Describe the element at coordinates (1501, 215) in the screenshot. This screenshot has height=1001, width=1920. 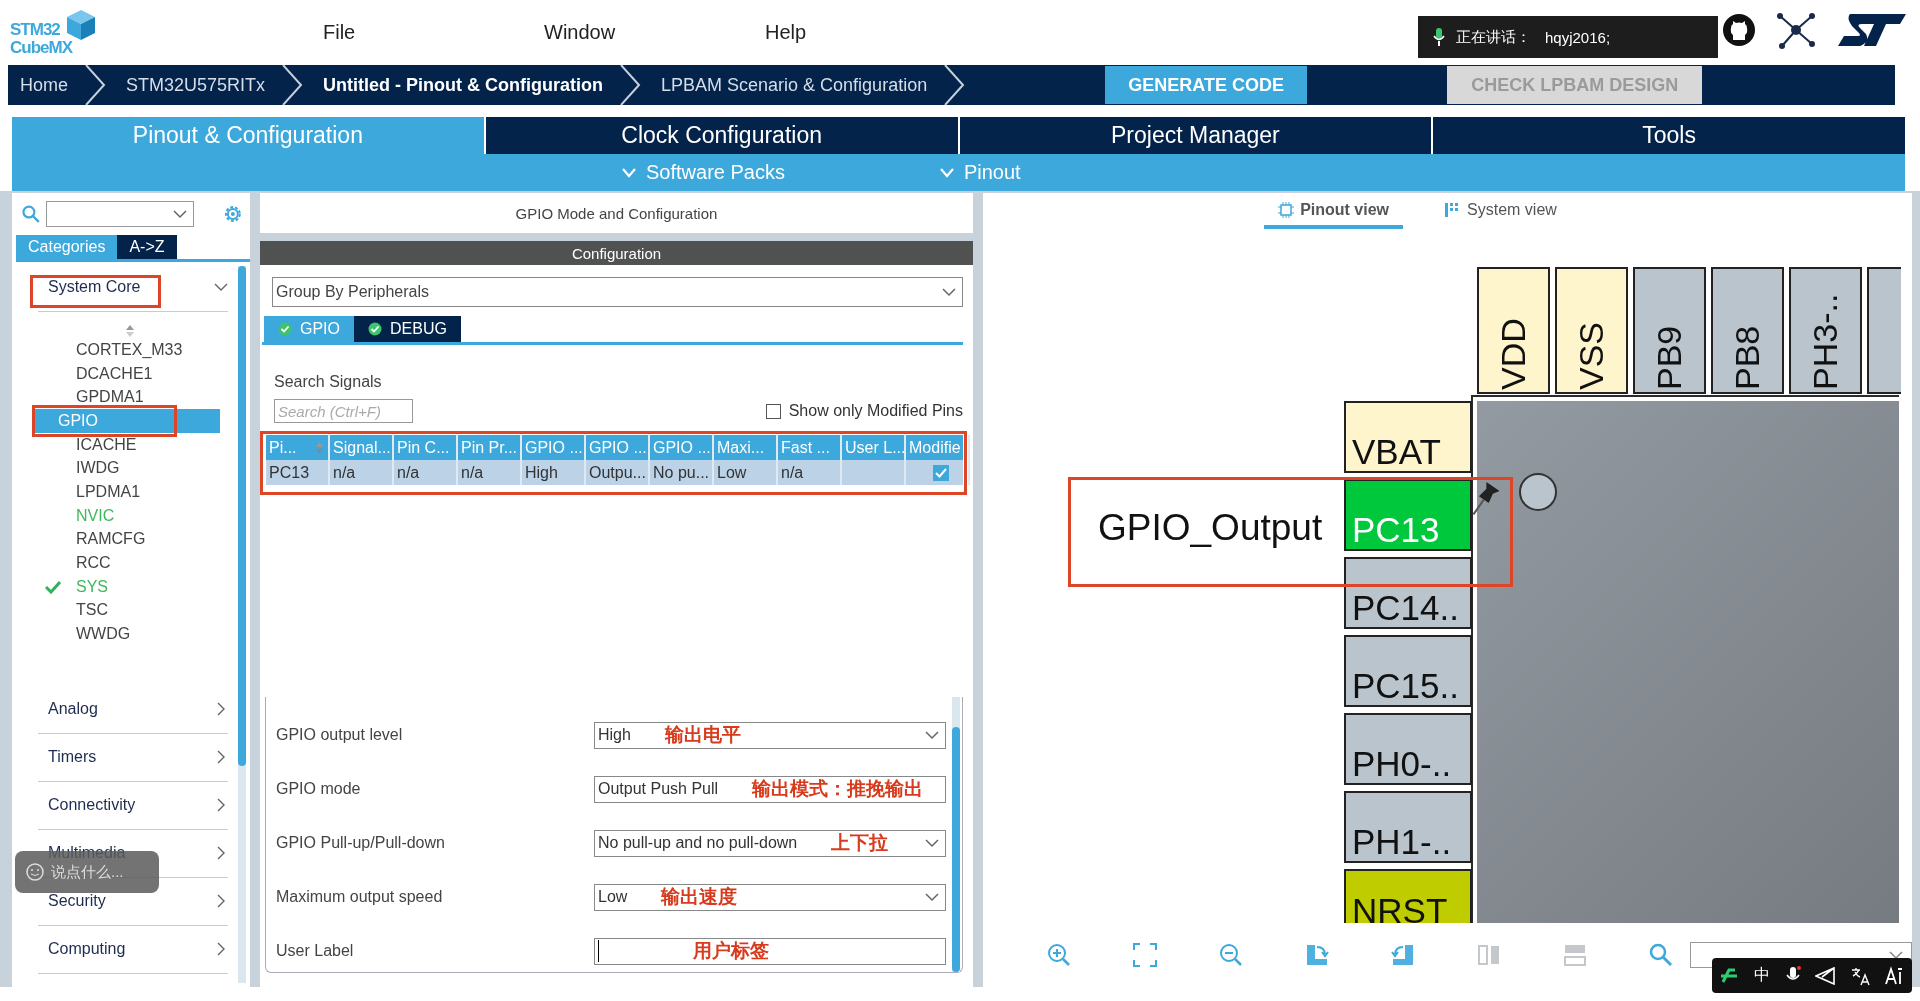
I see `view-tab: System view` at that location.